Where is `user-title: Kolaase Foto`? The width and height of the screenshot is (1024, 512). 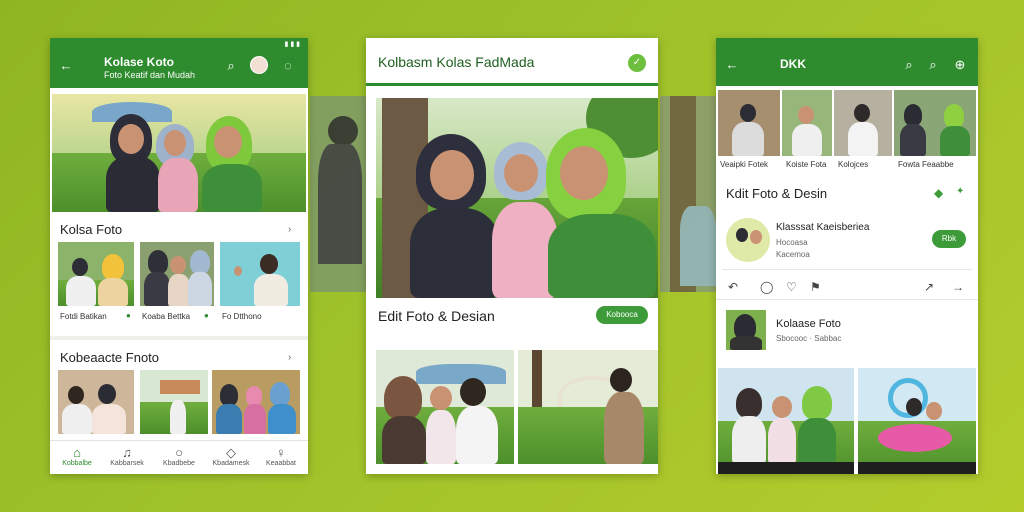
user-title: Kolaase Foto is located at coordinates (808, 324).